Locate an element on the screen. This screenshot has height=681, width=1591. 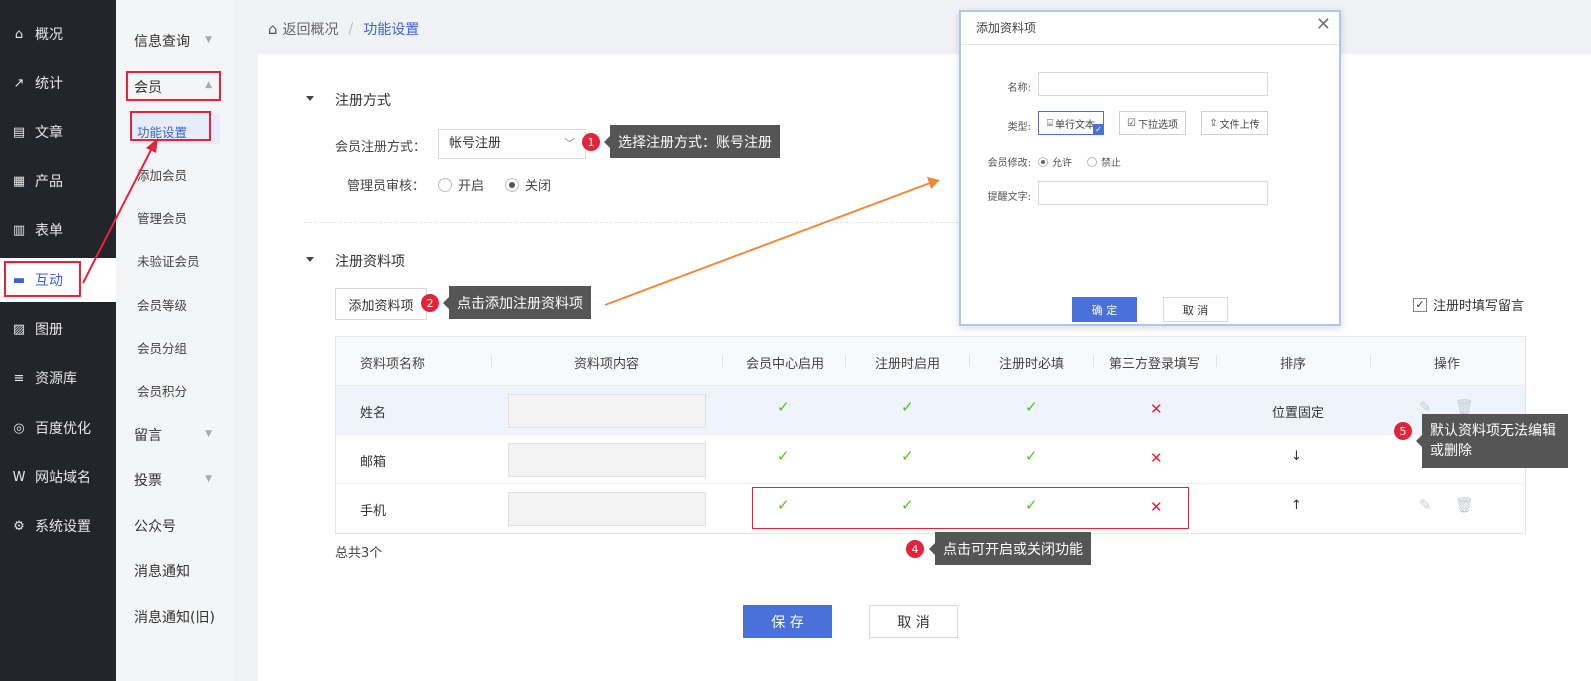
selected-check-icon: ✓ is located at coordinates (1098, 129).